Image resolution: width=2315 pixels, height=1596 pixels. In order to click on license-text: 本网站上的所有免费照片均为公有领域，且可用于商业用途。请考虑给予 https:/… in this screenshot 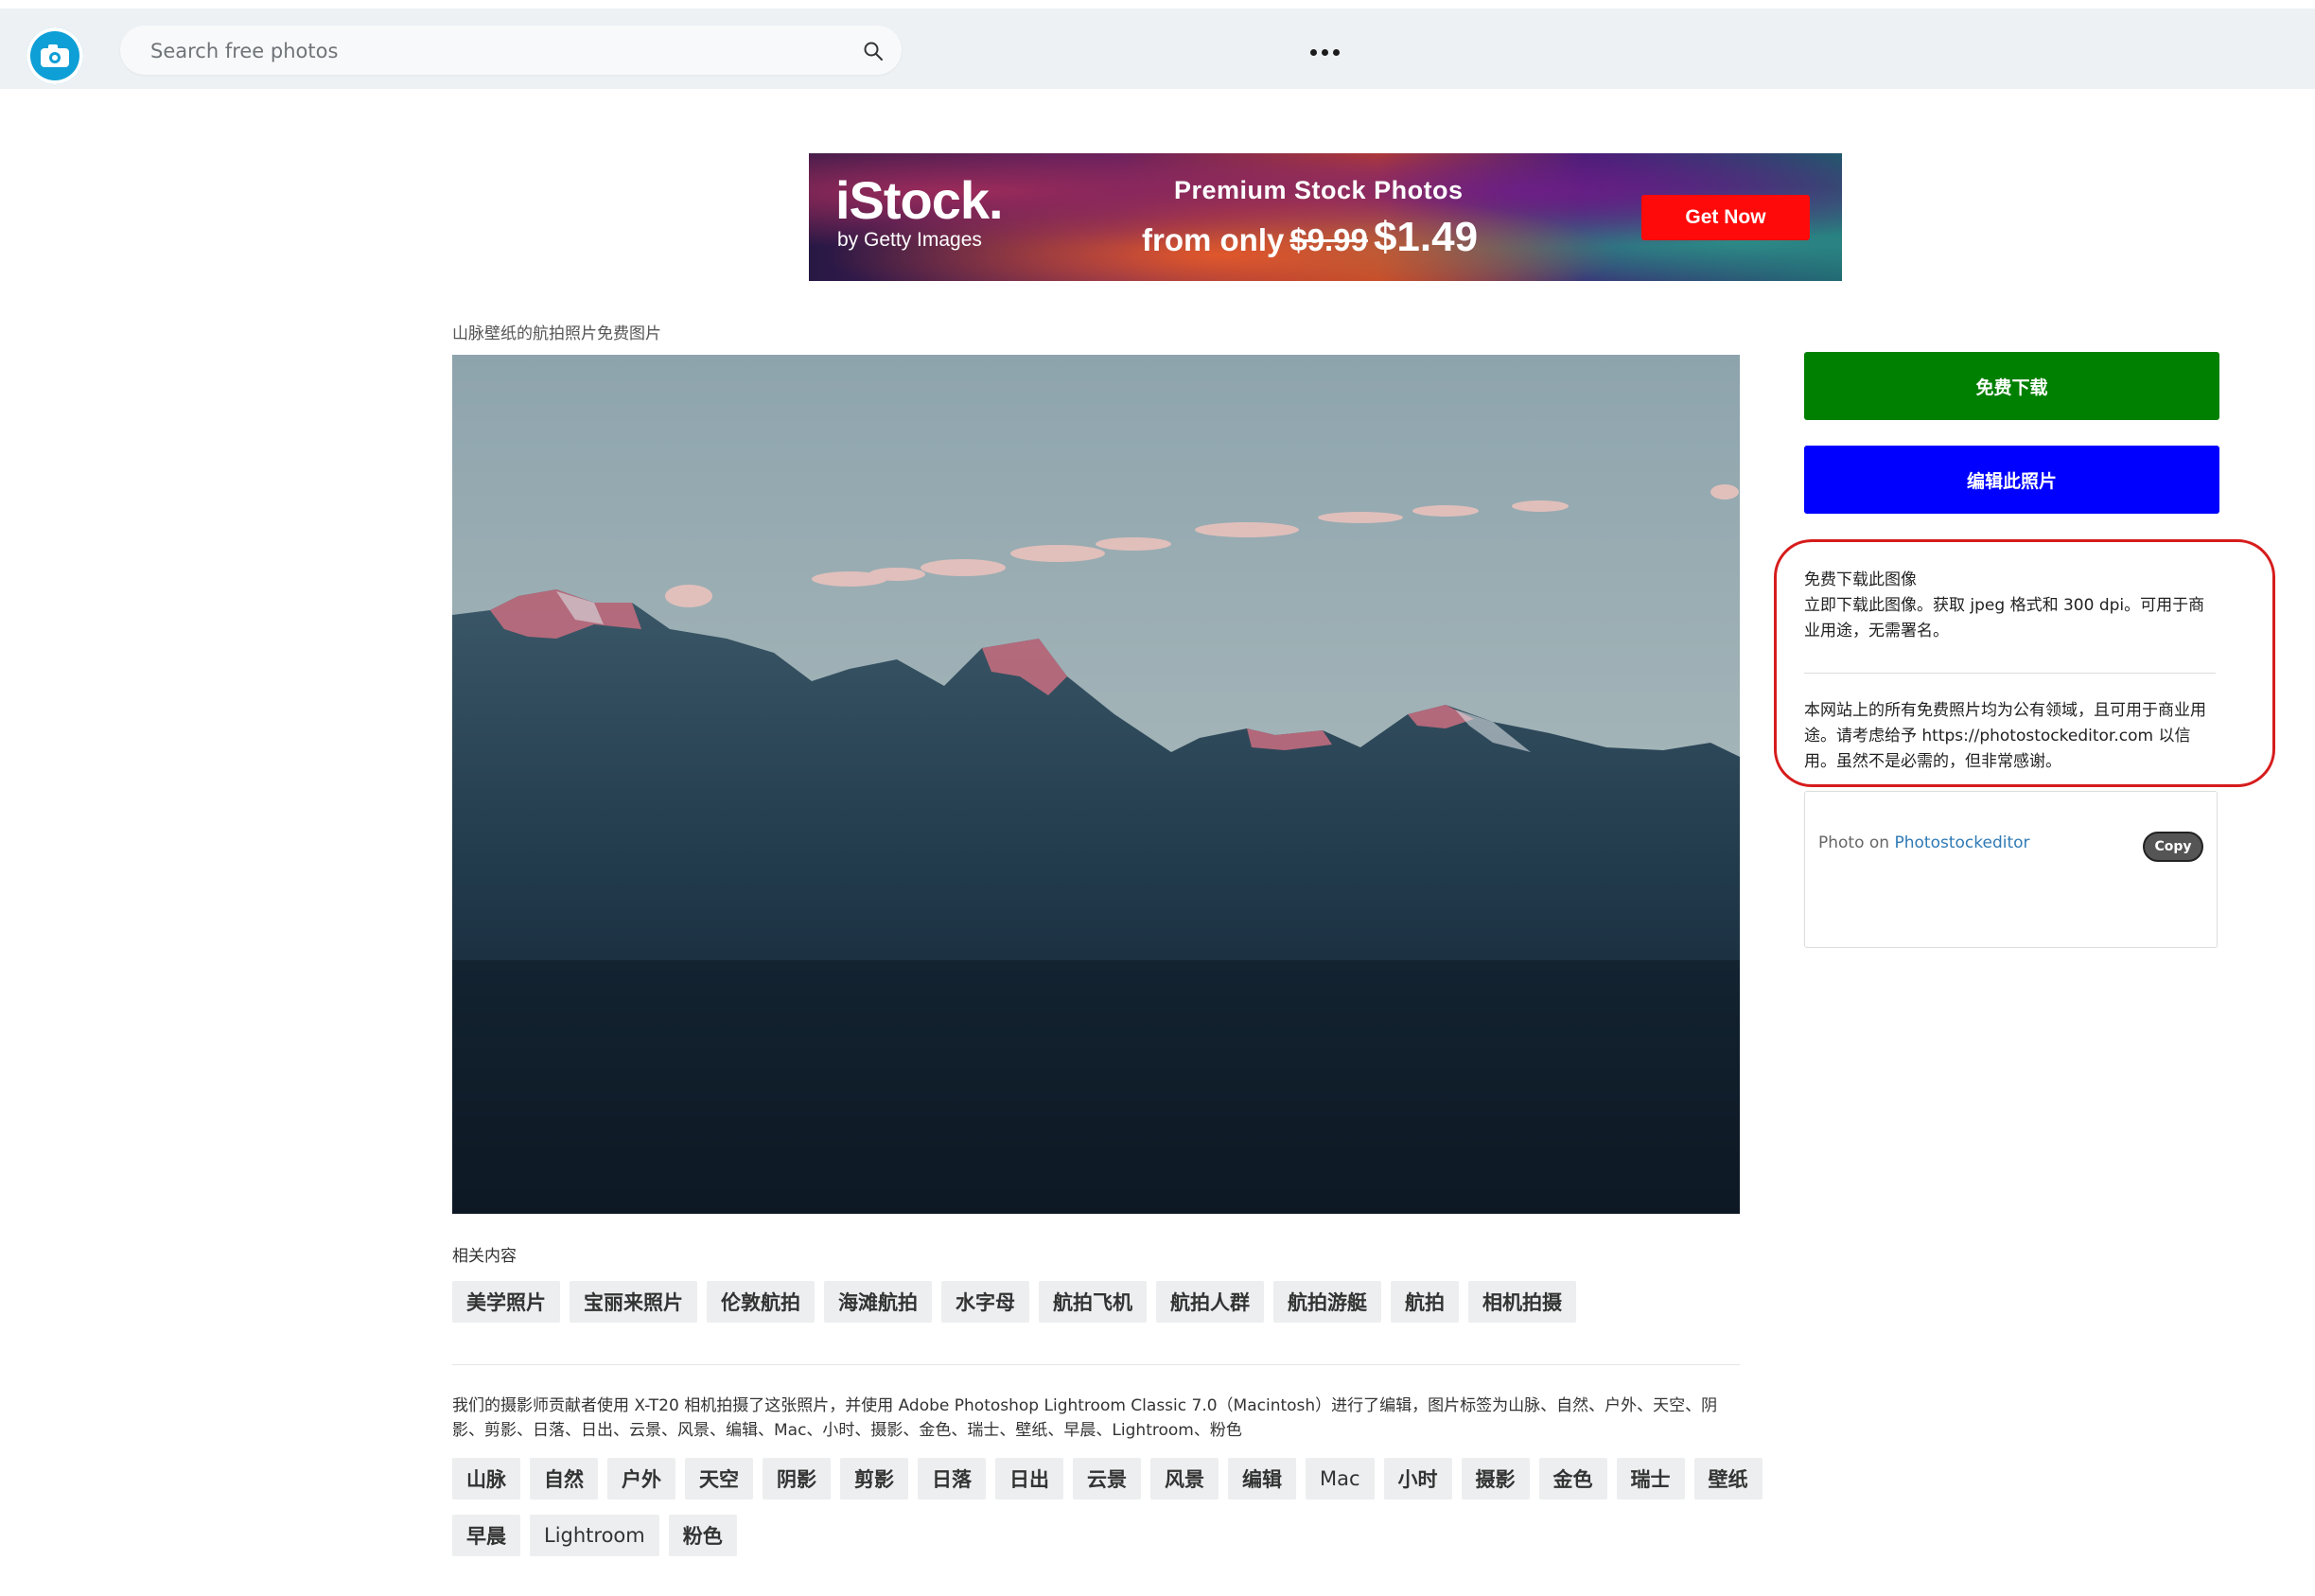, I will do `click(2005, 736)`.